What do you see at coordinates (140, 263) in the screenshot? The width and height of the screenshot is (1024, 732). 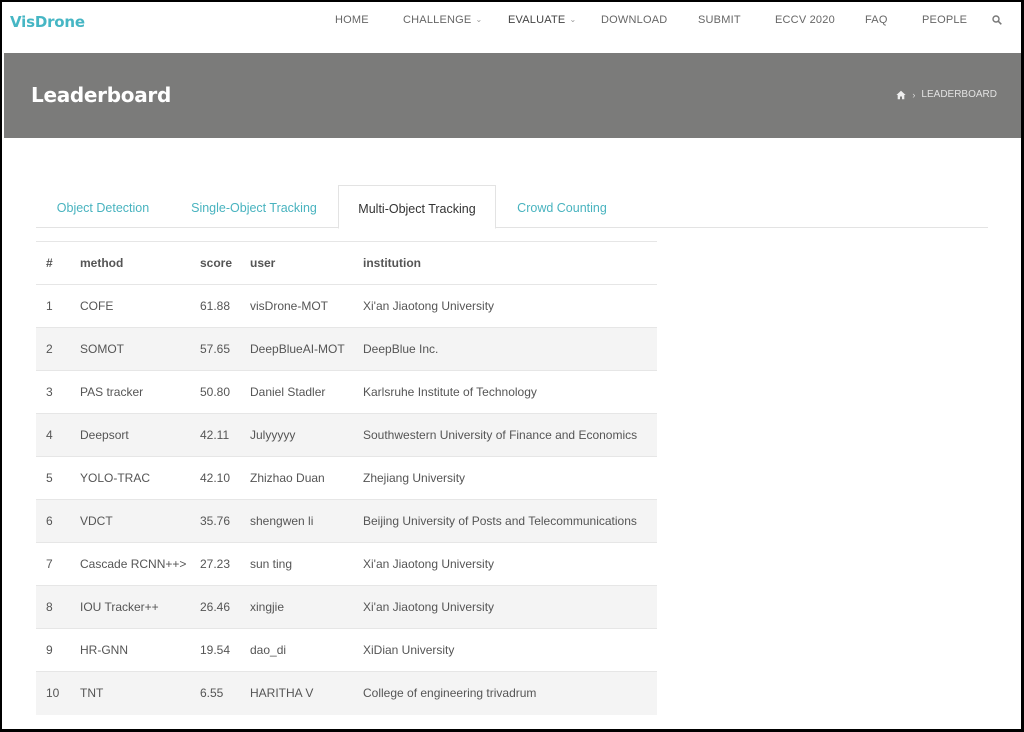 I see `column-header-method: method` at bounding box center [140, 263].